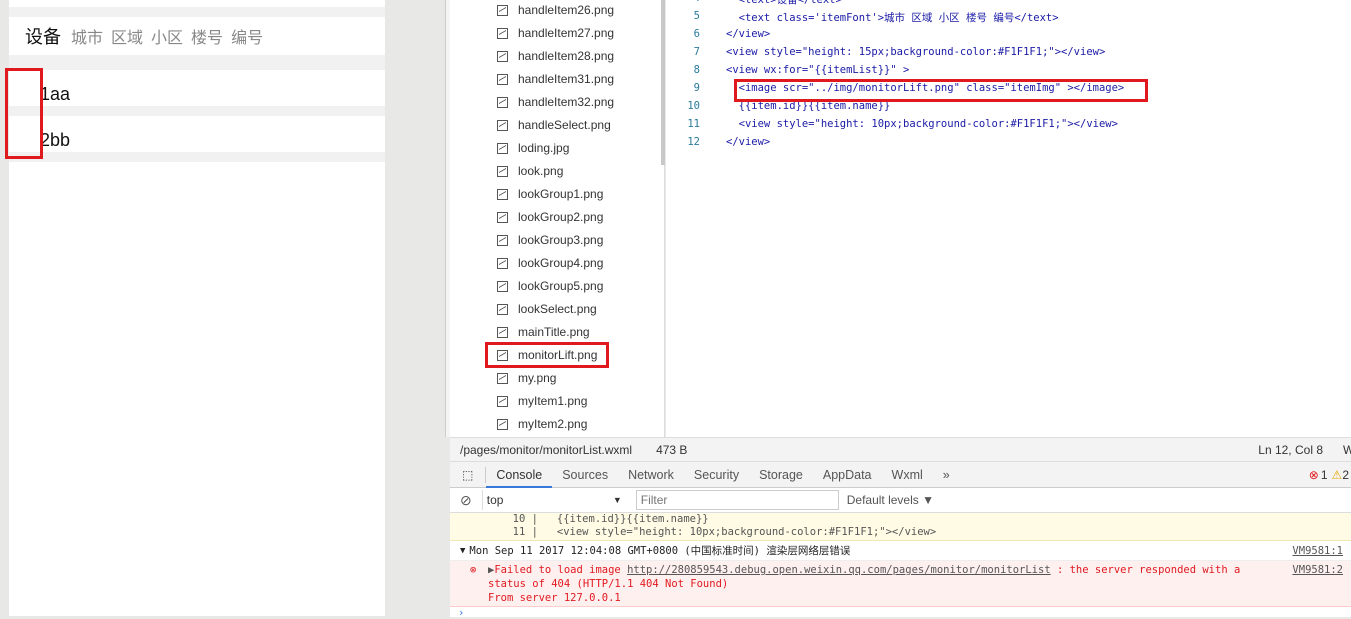  I want to click on expand-icon: ▼, so click(462, 551).